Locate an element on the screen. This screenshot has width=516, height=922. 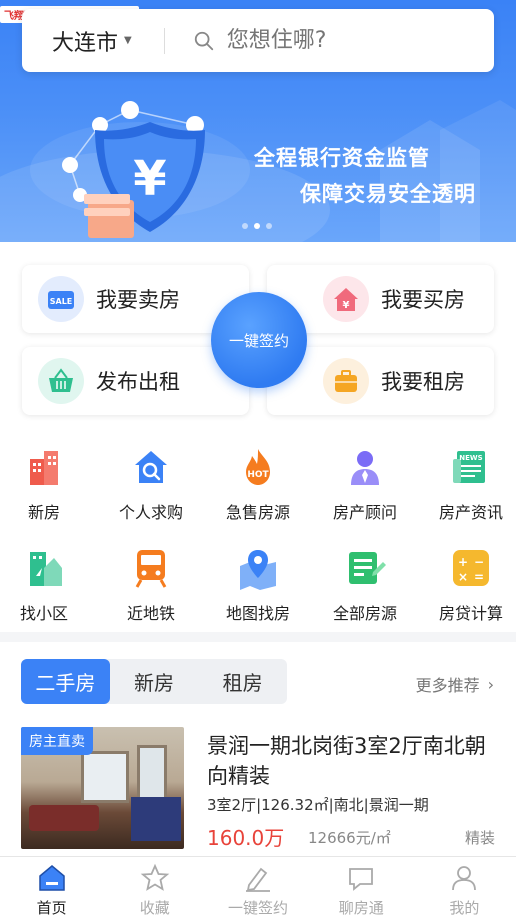
chevron-right-icon: › is located at coordinates (490, 684).